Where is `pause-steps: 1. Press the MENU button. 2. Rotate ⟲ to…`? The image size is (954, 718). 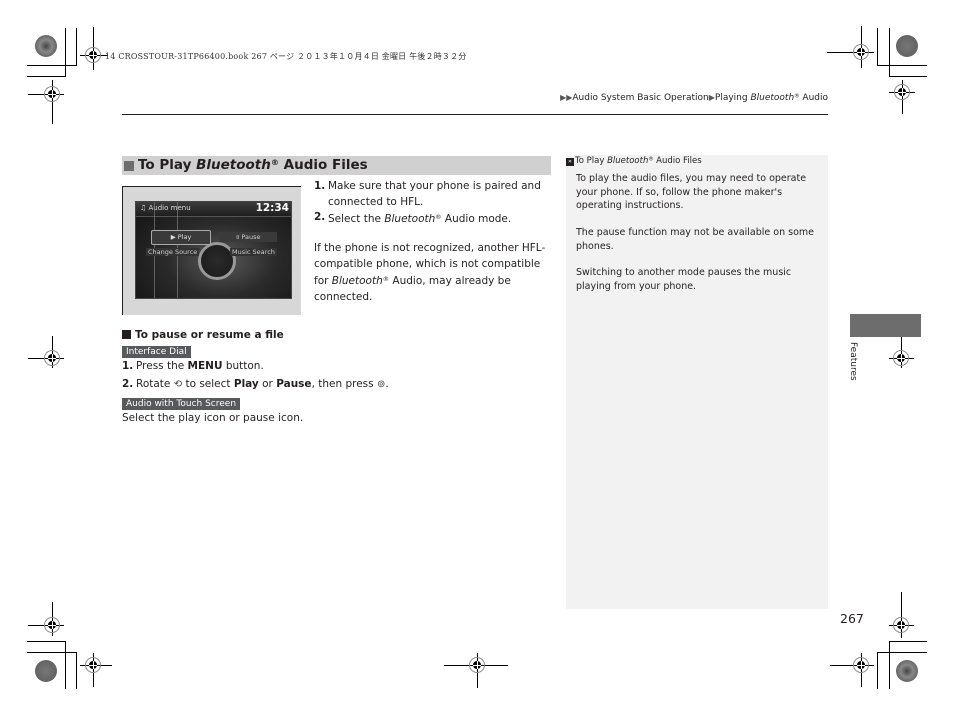
pause-steps: 1. Press the MENU button. 2. Rotate ⟲ to… is located at coordinates (332, 375).